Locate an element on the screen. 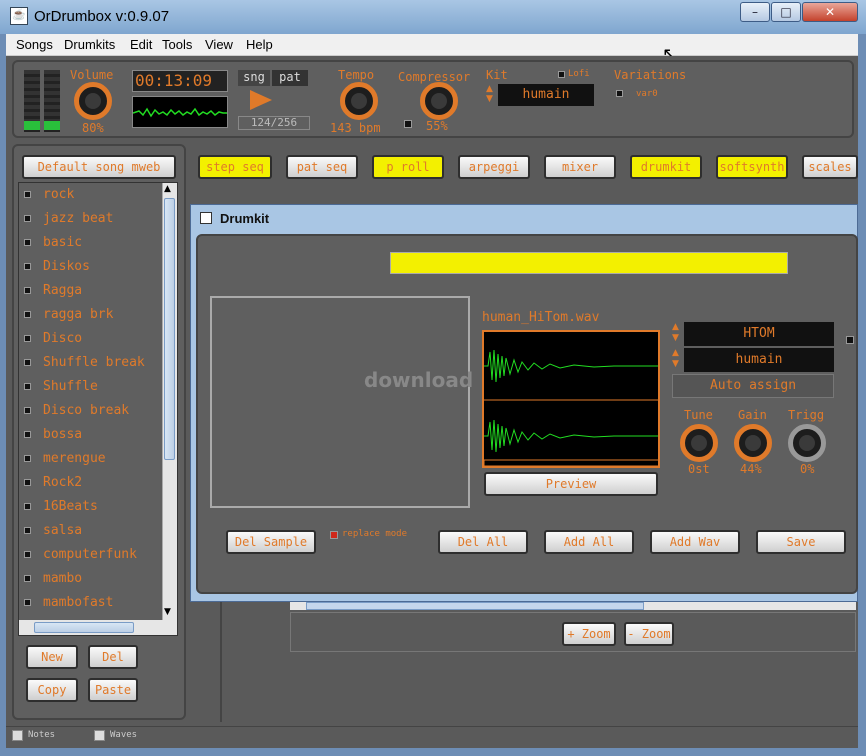 The image size is (866, 756). drumkit-kit-selector: humain is located at coordinates (759, 360).